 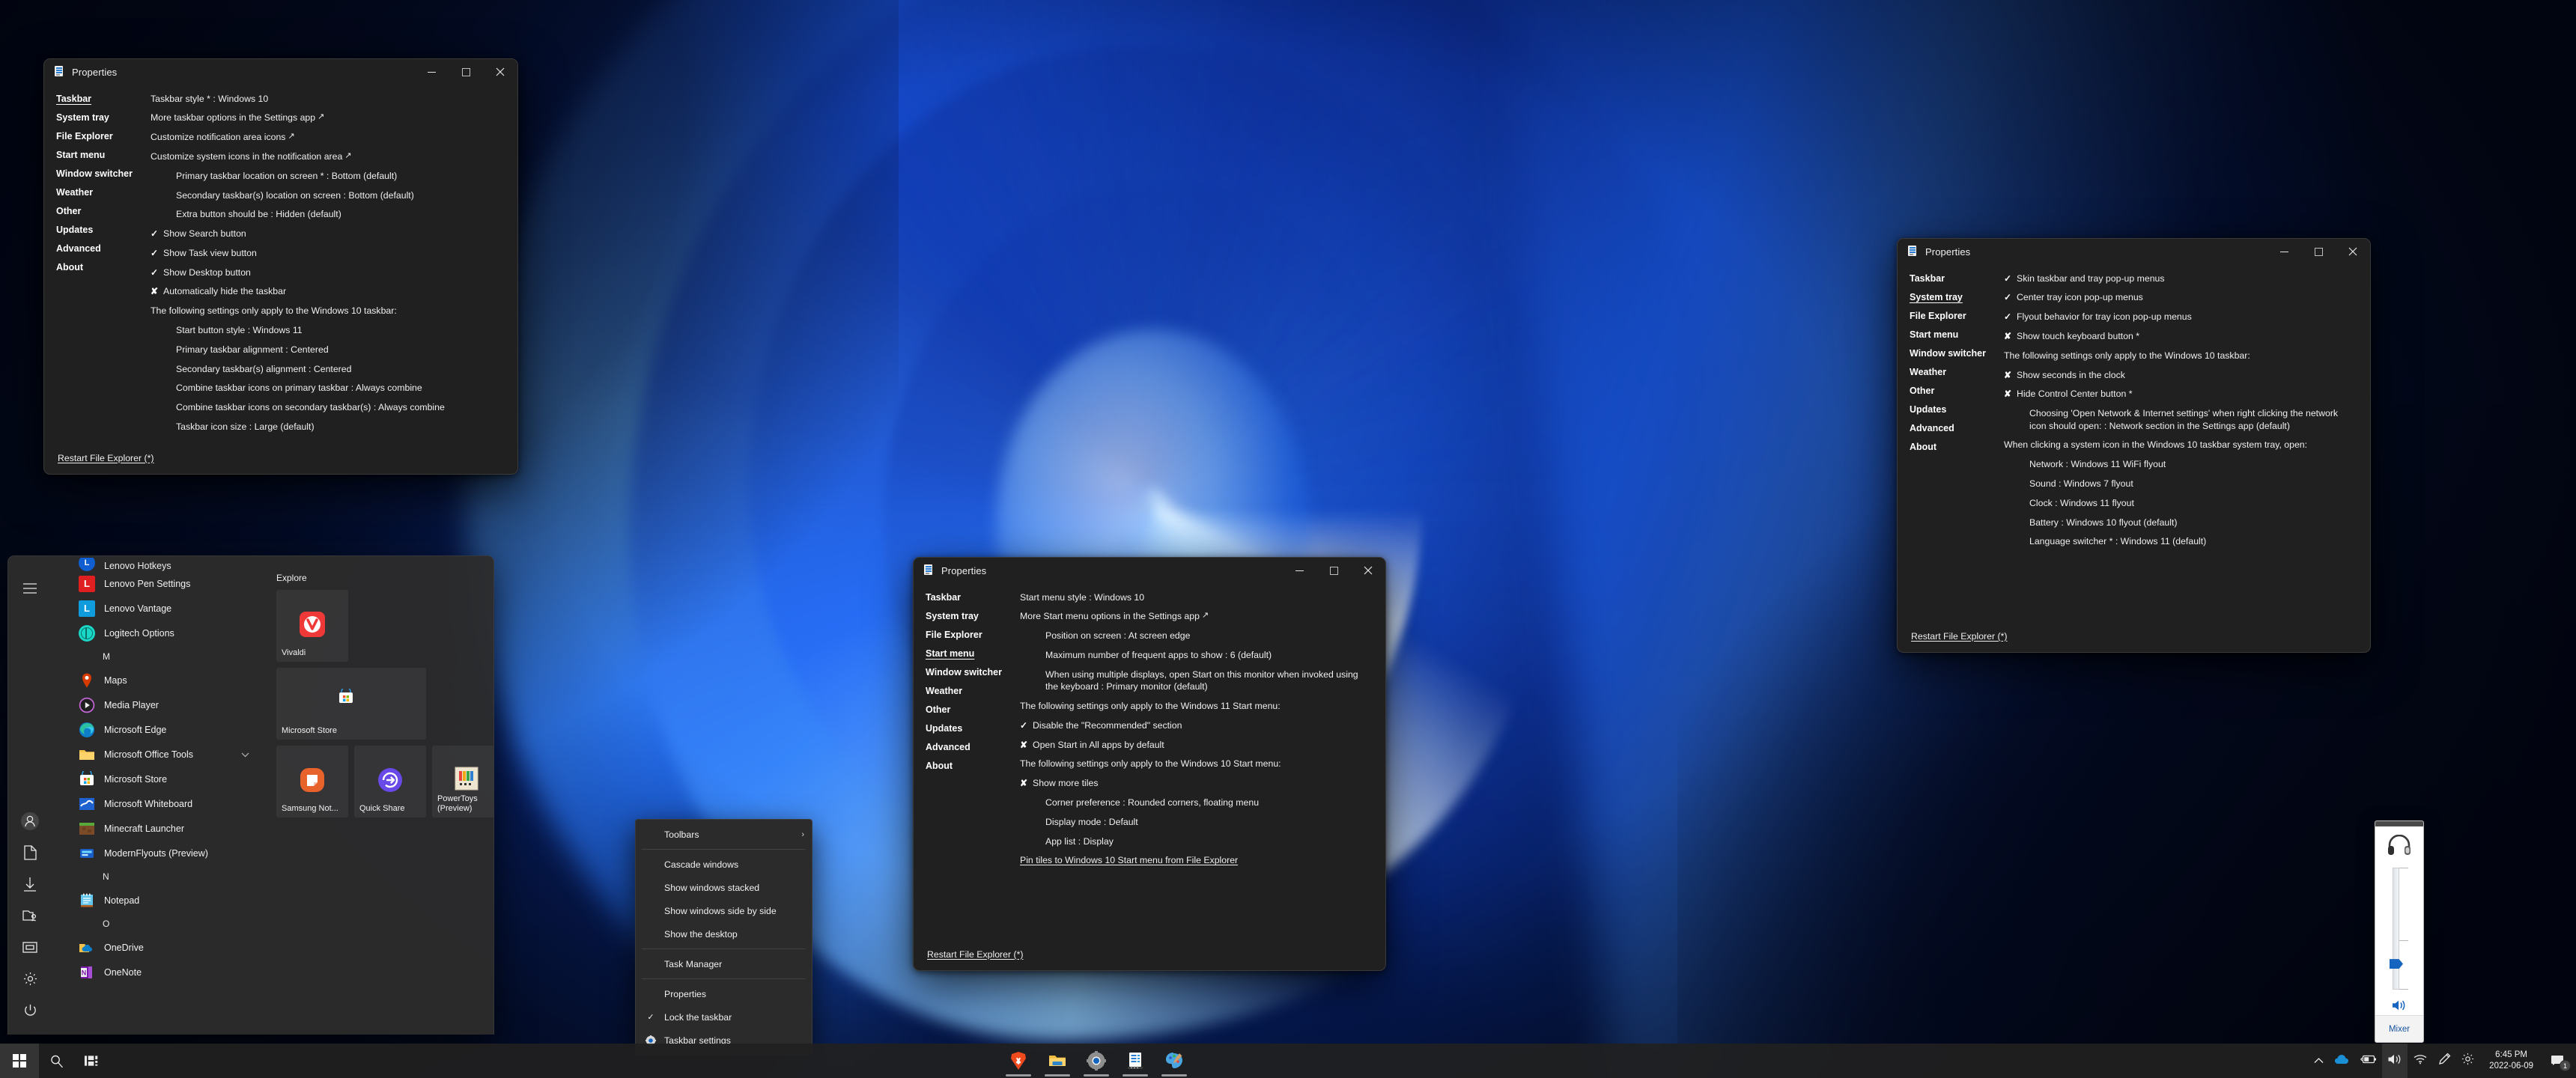 What do you see at coordinates (1135, 1061) in the screenshot?
I see `taskbar-app-explorer-patcher-properties` at bounding box center [1135, 1061].